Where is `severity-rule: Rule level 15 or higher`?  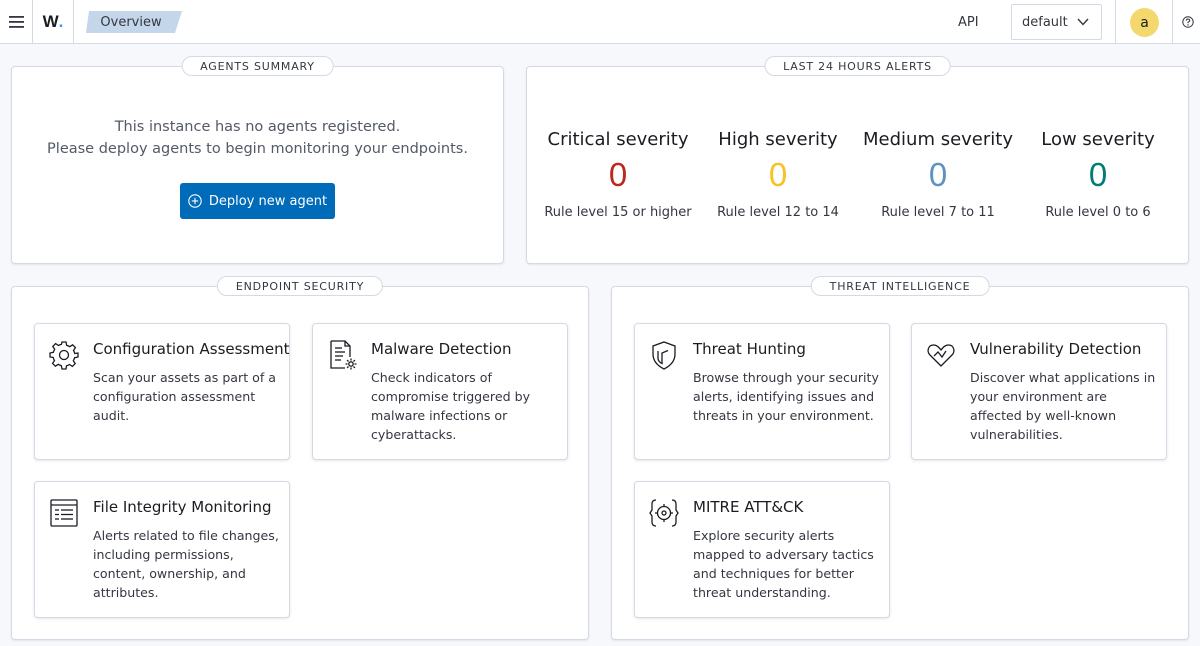 severity-rule: Rule level 15 or higher is located at coordinates (618, 212).